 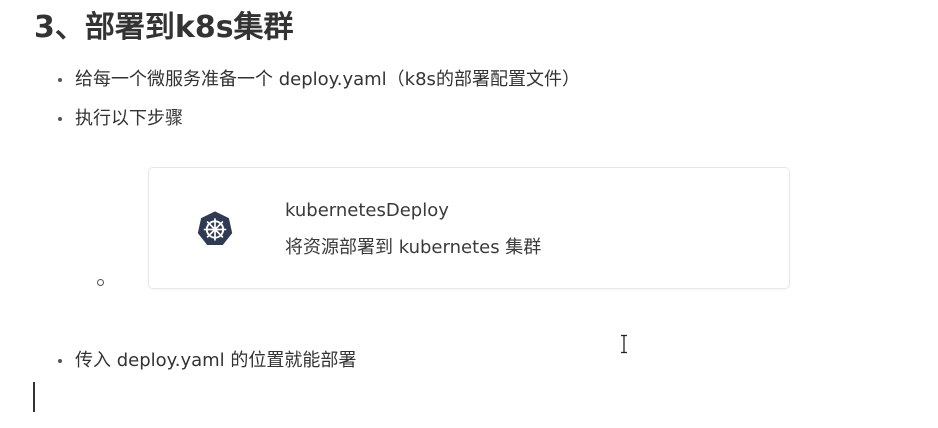 I want to click on card-title: kubernetesDeploy, so click(x=367, y=210).